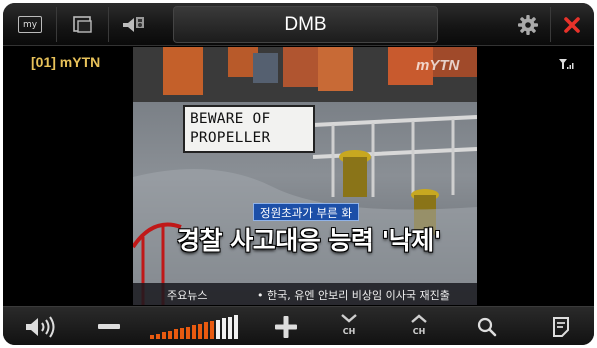  I want to click on signal-icon, so click(566, 64).